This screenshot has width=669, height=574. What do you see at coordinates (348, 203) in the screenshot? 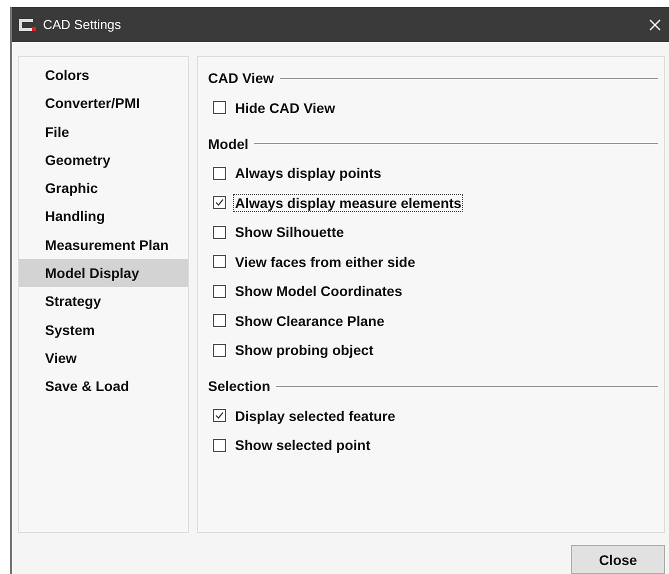
I see `checkbox-label: Always display measure elements` at bounding box center [348, 203].